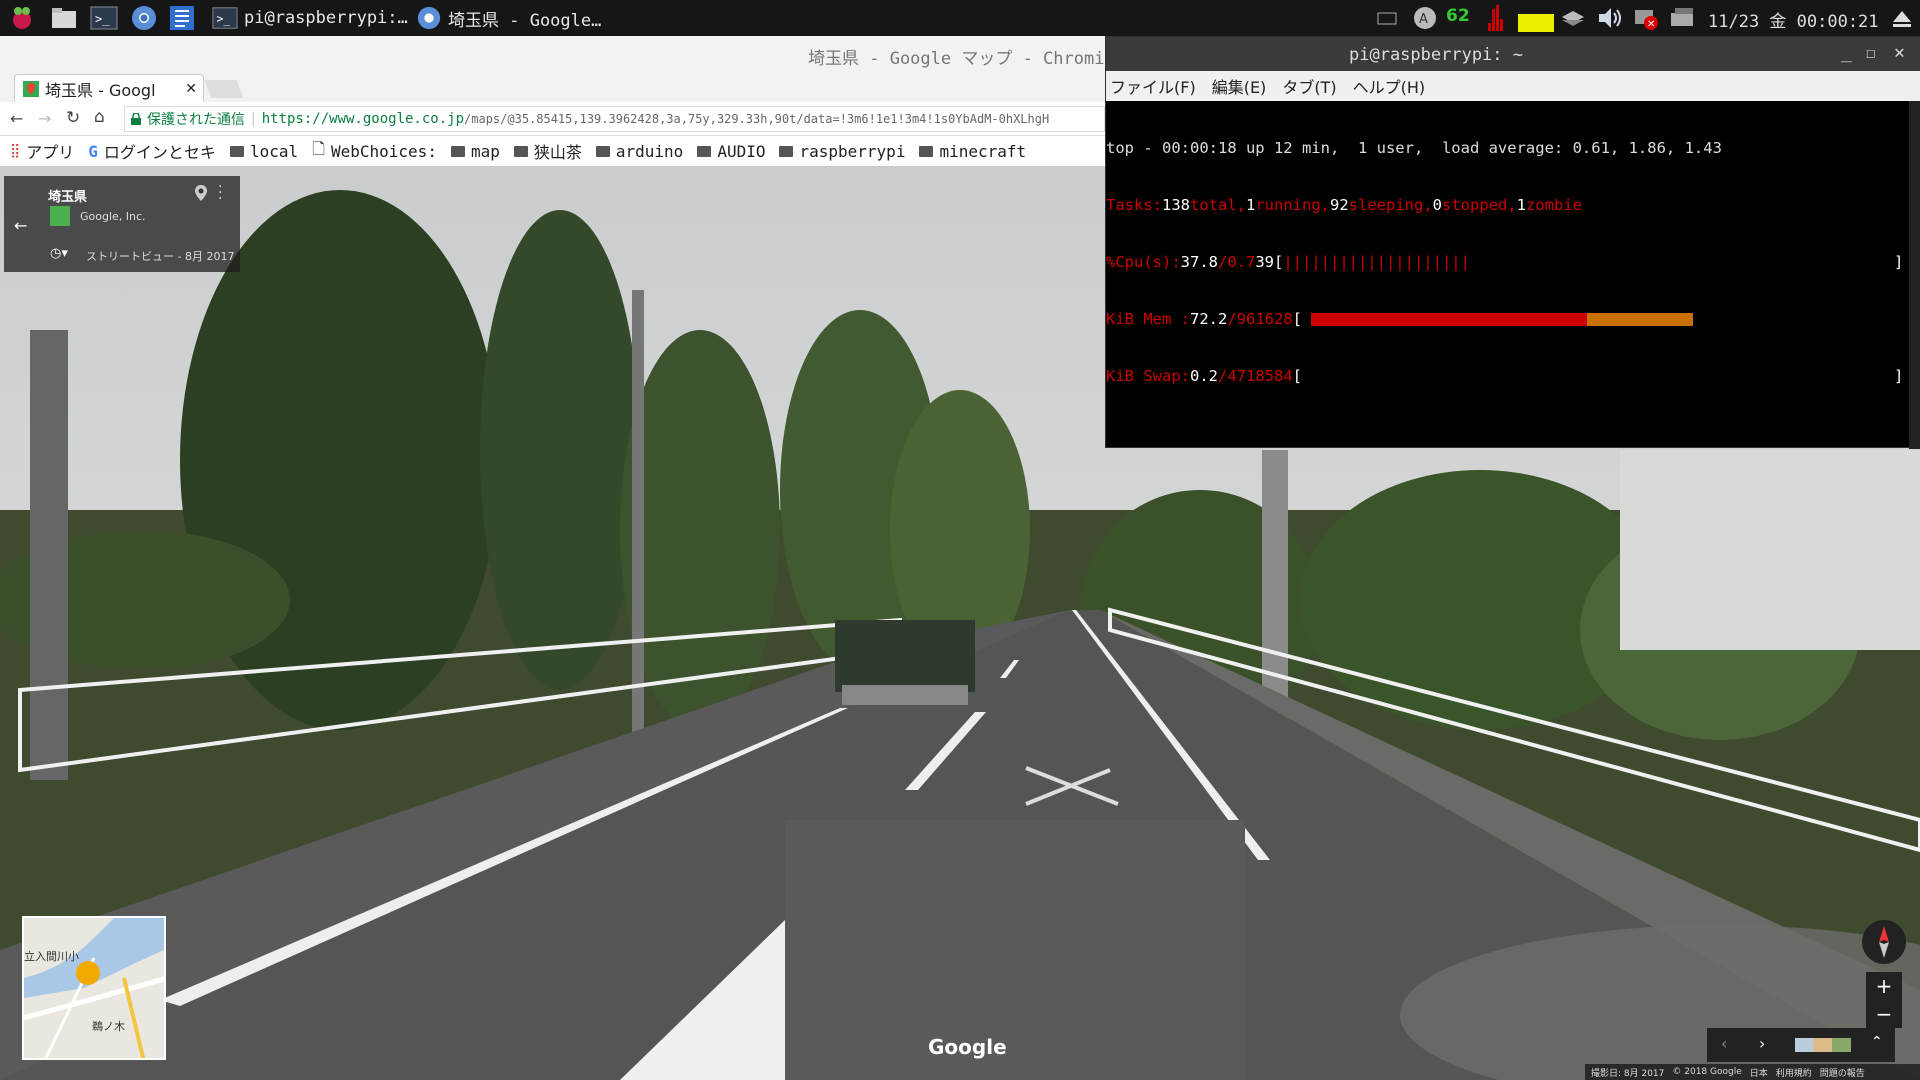  I want to click on bookmark-apps: ⣿ アプリ, so click(42, 151).